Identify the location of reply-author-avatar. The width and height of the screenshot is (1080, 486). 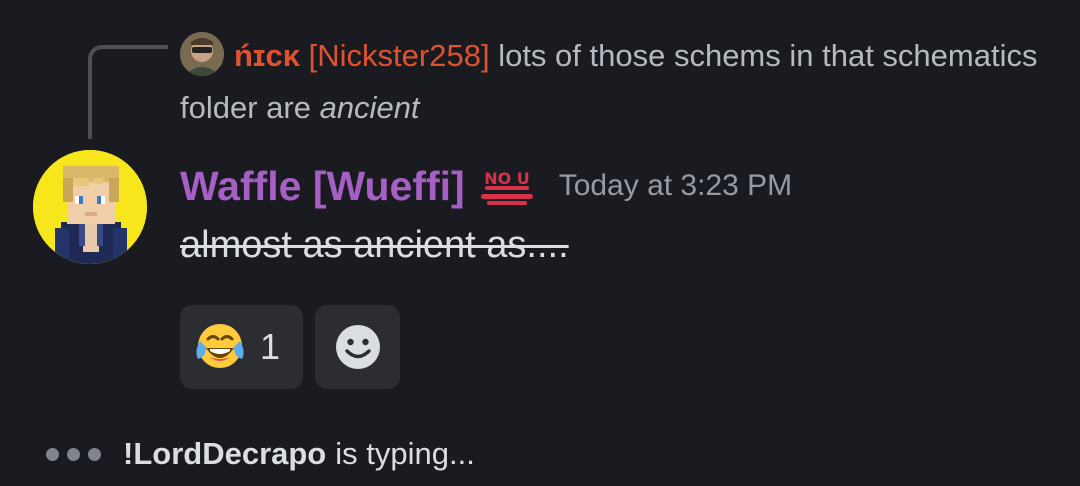
(202, 54).